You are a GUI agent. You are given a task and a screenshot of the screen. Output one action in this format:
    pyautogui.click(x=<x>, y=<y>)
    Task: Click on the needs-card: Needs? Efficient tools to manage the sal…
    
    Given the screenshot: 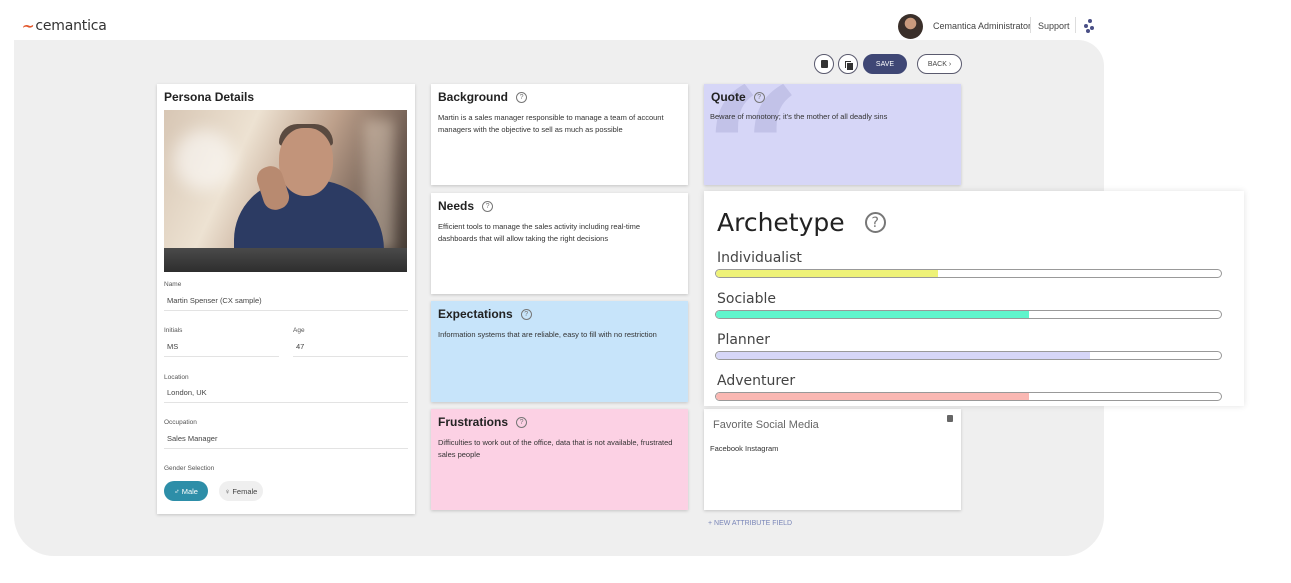 What is the action you would take?
    pyautogui.click(x=559, y=243)
    